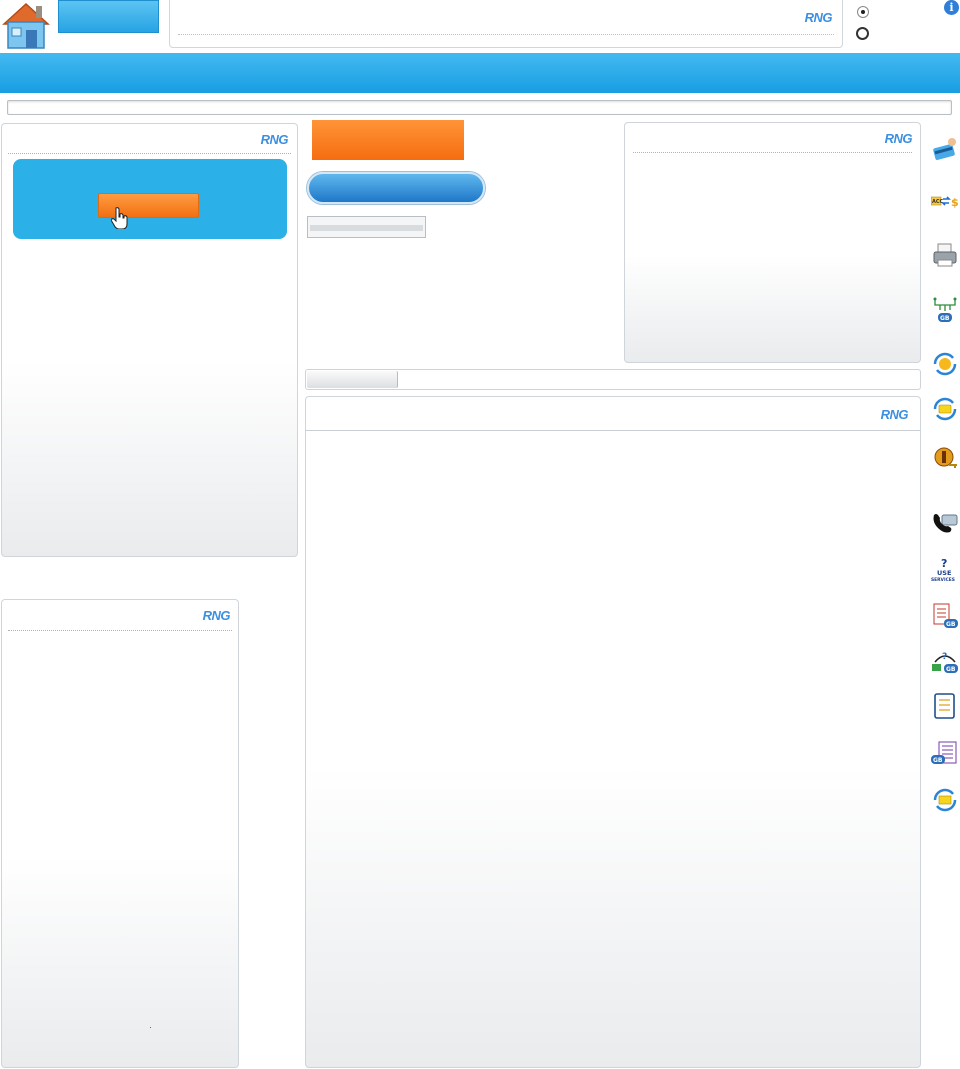 Image resolution: width=960 pixels, height=1069 pixels. I want to click on checklist-icon, so click(945, 706).